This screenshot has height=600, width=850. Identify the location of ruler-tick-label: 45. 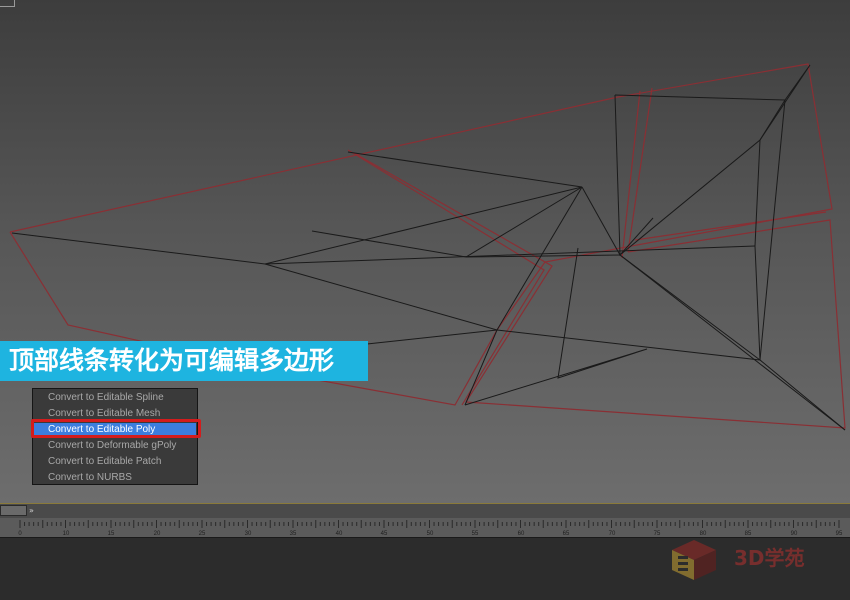
(384, 534).